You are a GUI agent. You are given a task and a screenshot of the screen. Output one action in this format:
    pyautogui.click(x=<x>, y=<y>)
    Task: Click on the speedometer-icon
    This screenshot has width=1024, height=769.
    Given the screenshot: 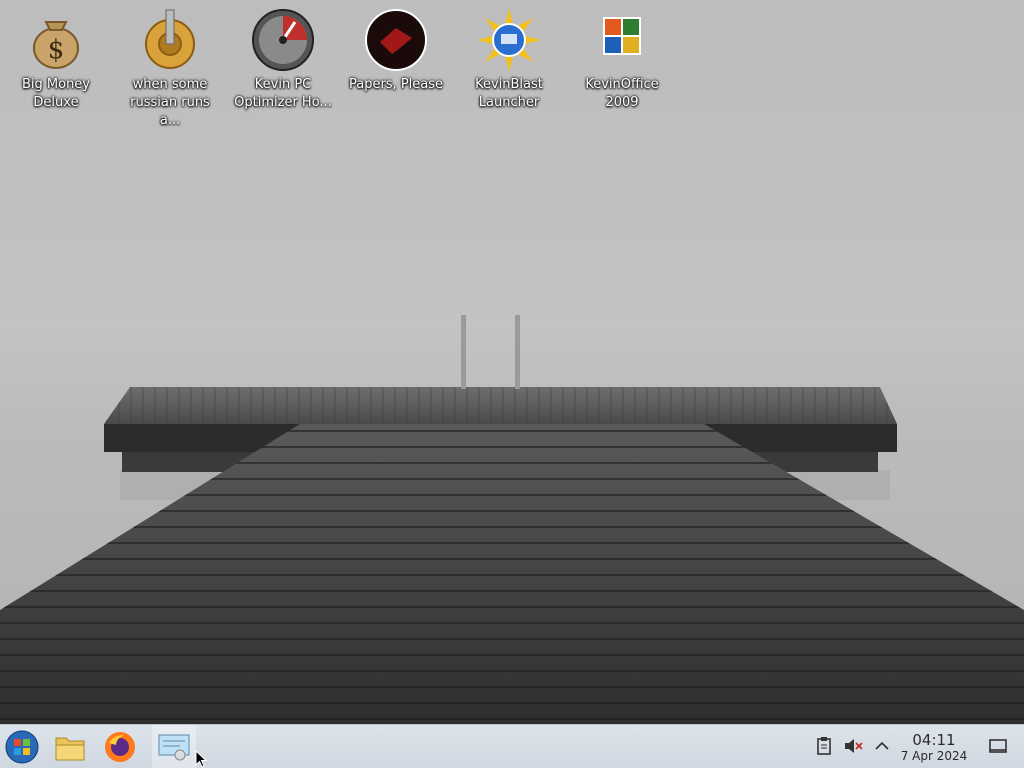 What is the action you would take?
    pyautogui.click(x=283, y=40)
    